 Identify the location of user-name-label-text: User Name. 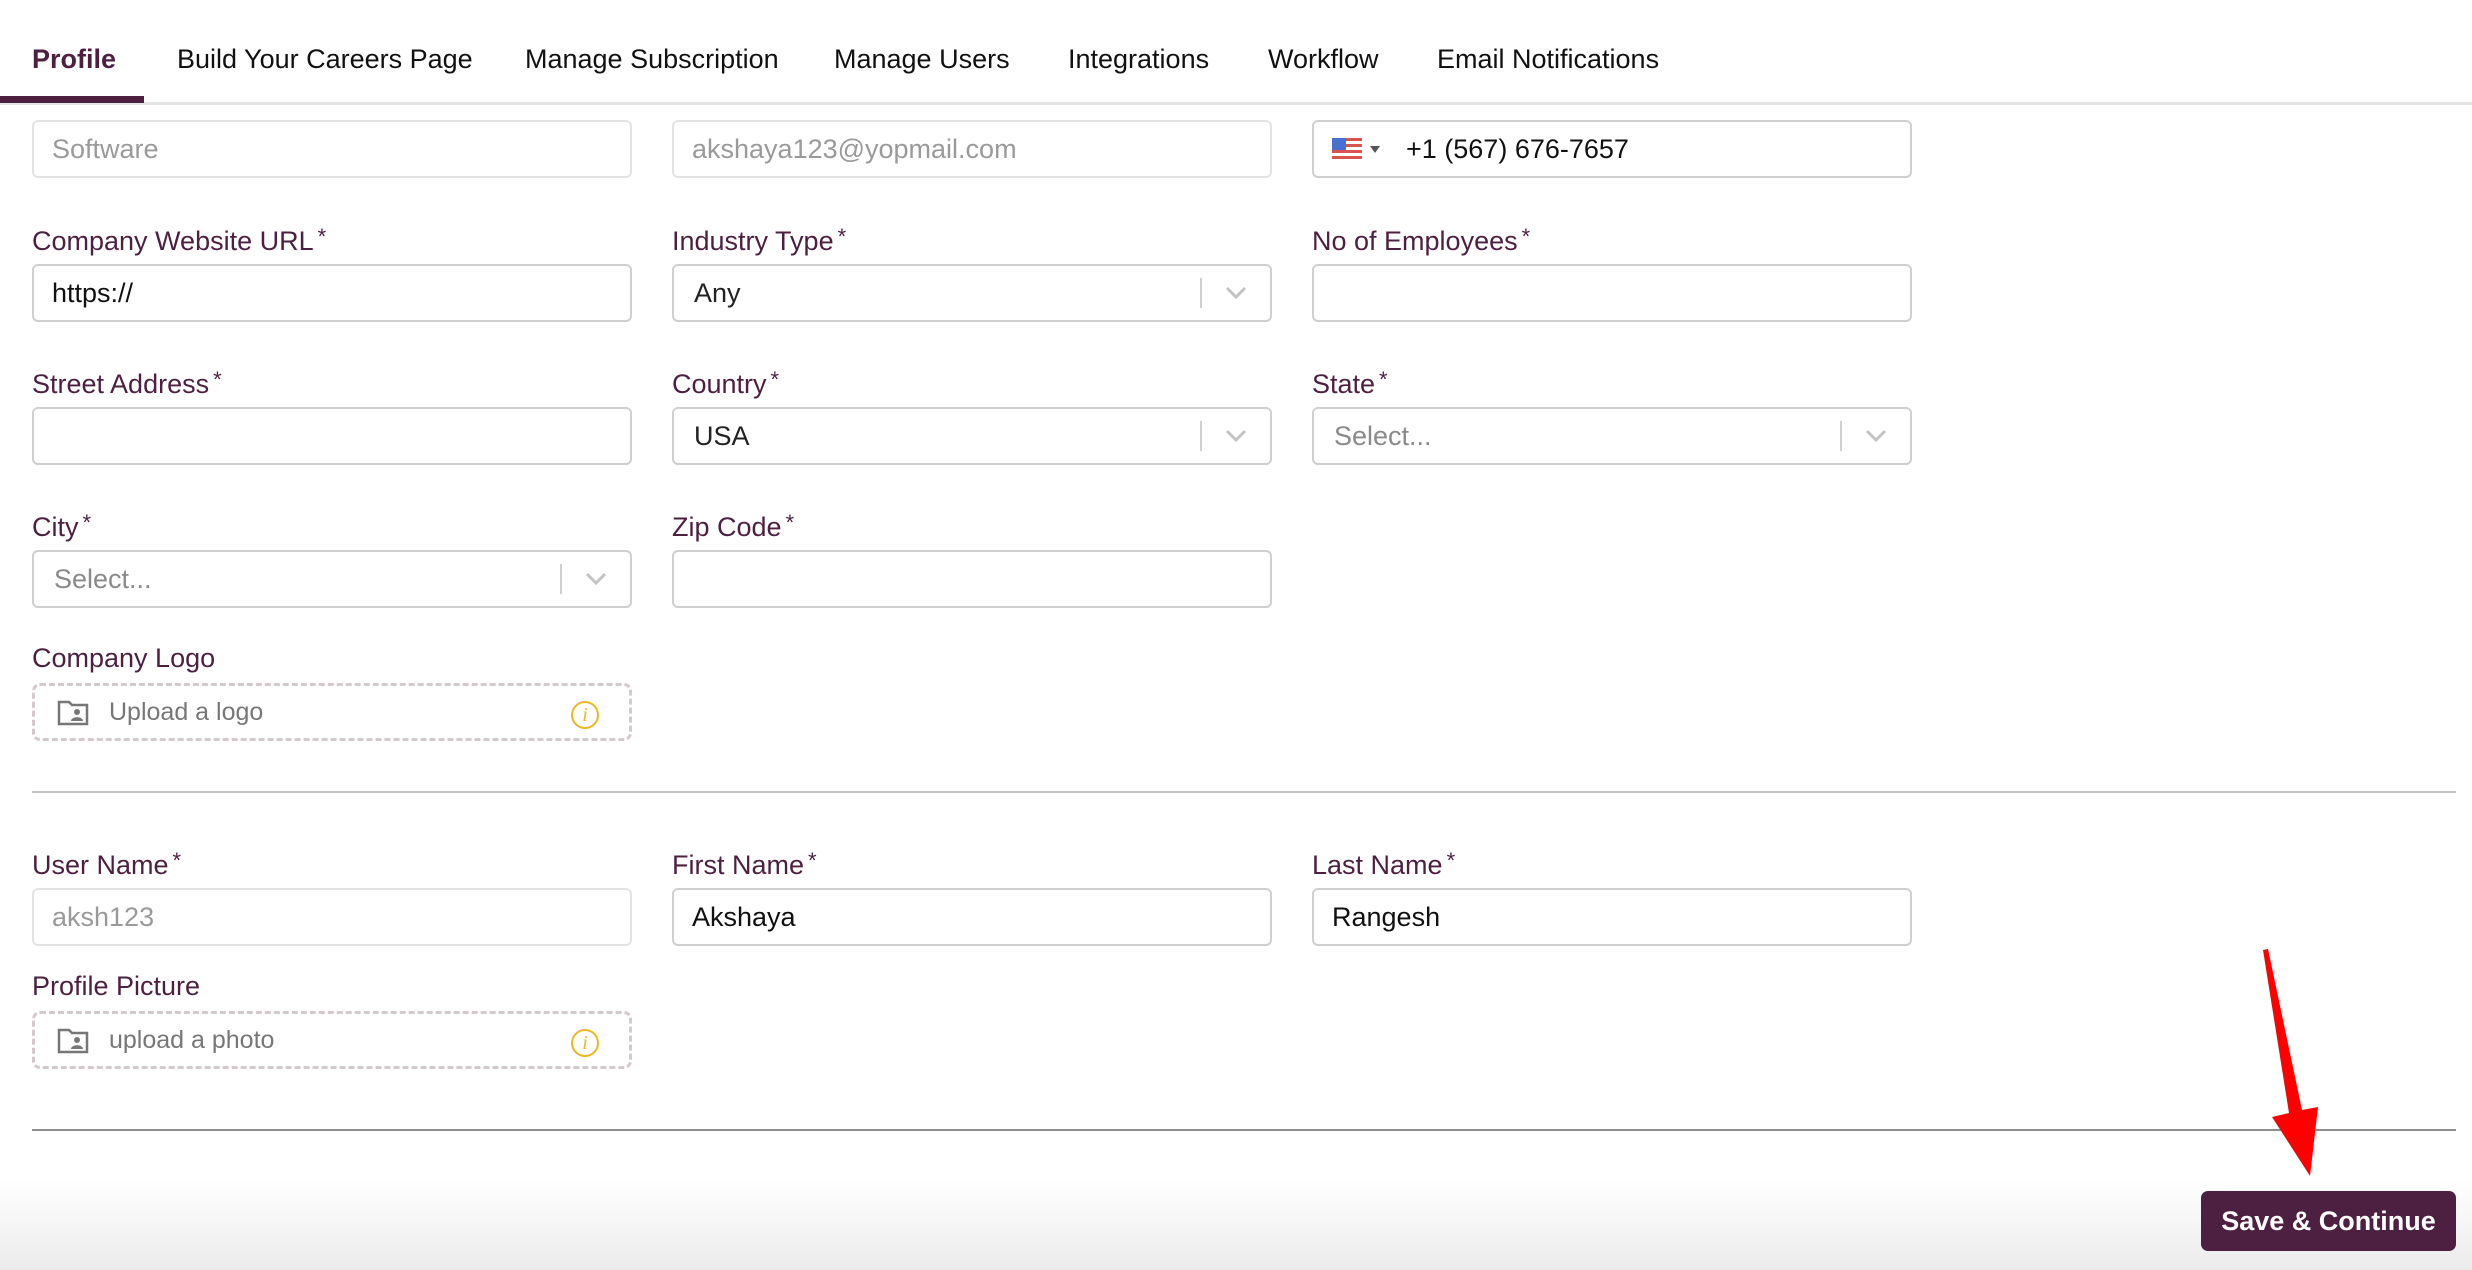
(100, 865).